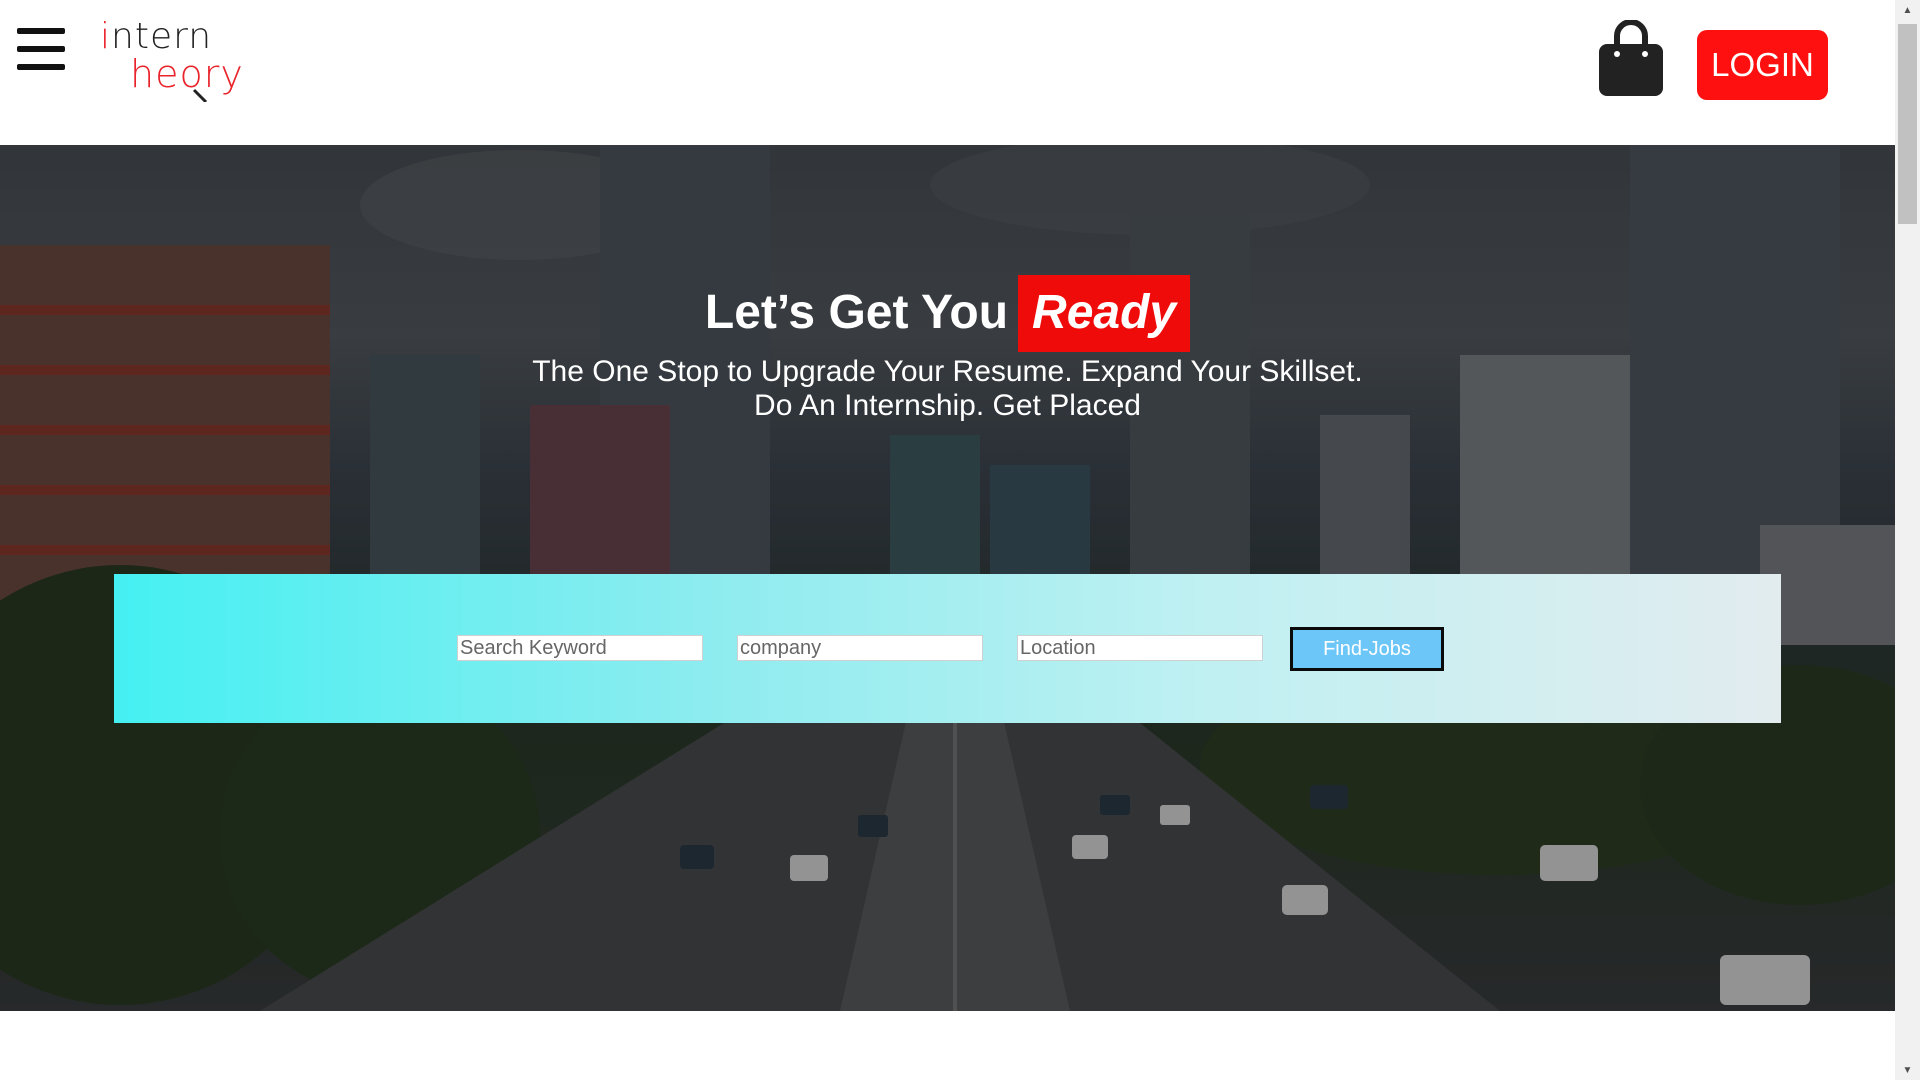 Image resolution: width=1920 pixels, height=1080 pixels. I want to click on intern-theory-logo: intern heory, so click(176, 57).